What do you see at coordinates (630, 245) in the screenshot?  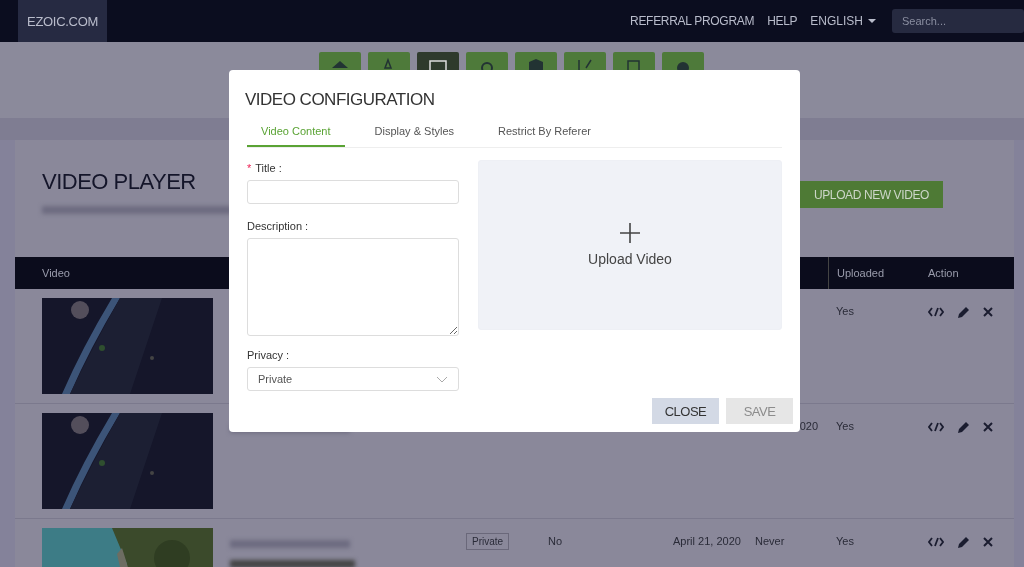 I see `upload-area: Upload Video` at bounding box center [630, 245].